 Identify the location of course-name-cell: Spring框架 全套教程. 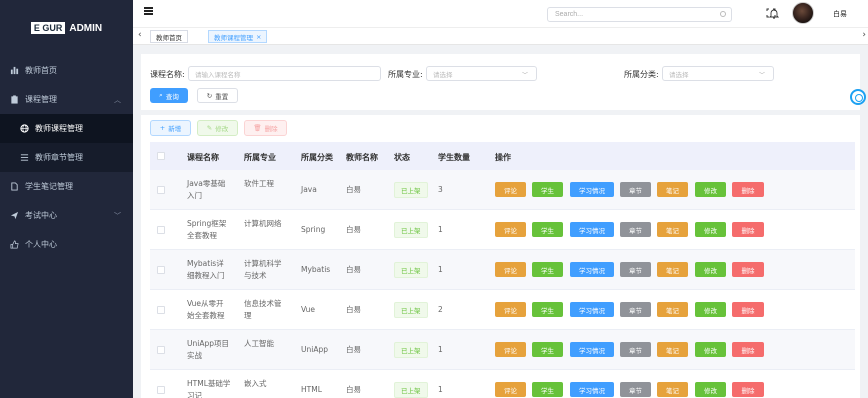
(214, 230).